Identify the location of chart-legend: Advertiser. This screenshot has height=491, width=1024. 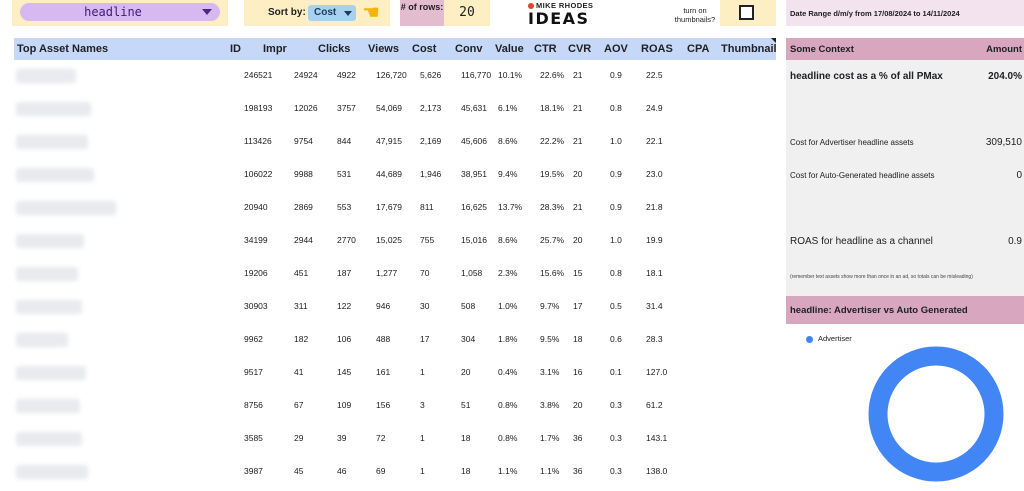
(829, 338).